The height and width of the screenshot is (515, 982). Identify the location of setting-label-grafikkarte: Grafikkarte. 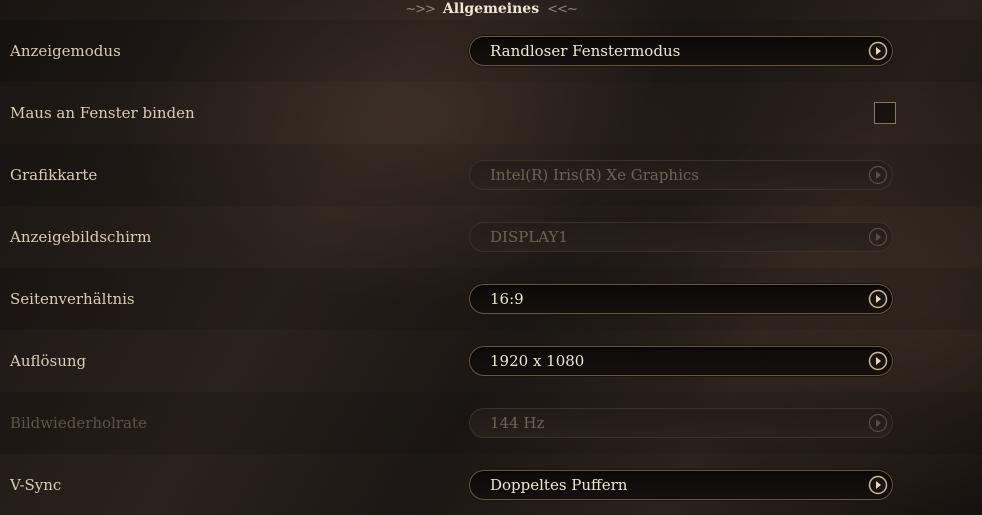
(54, 175).